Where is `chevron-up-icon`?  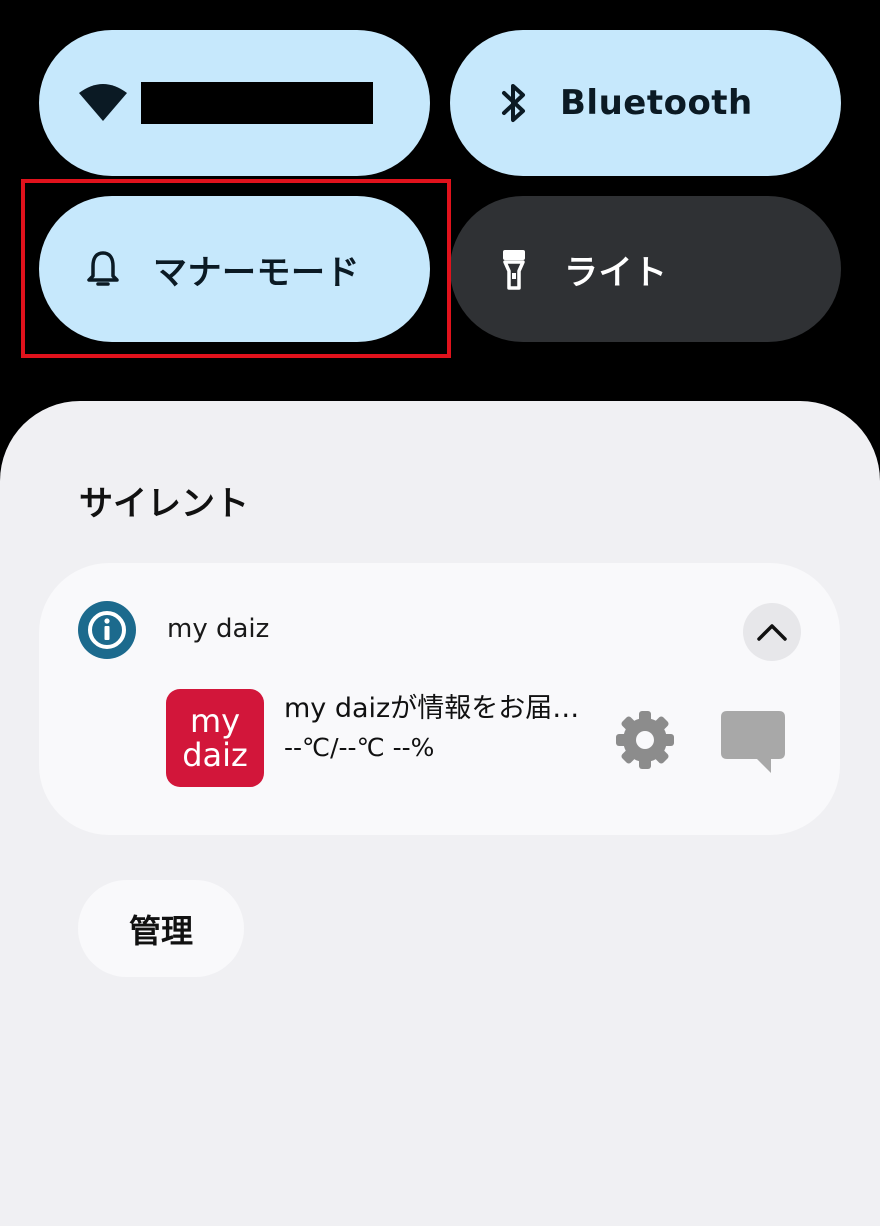
chevron-up-icon is located at coordinates (772, 632).